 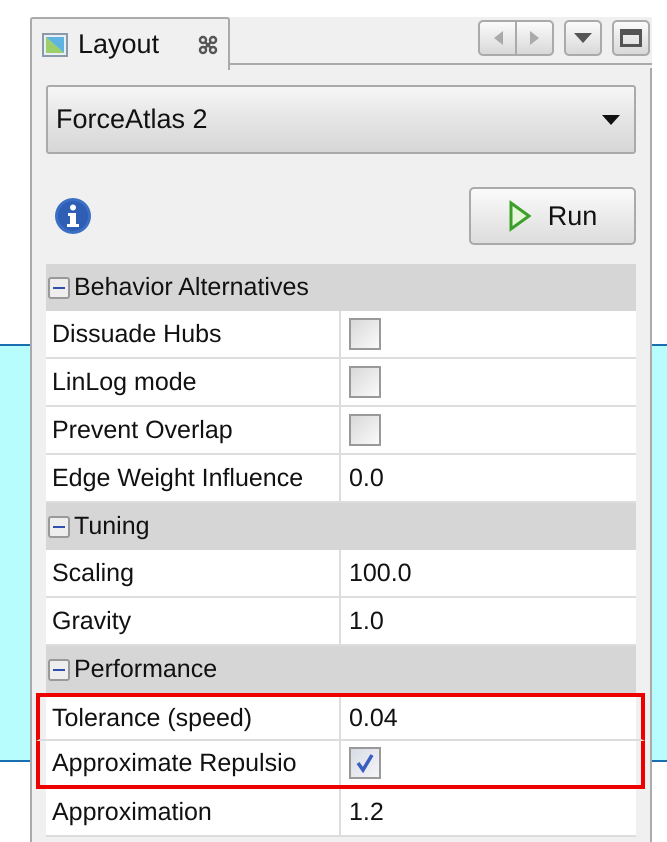 What do you see at coordinates (498, 38) in the screenshot?
I see `left-arrow-icon` at bounding box center [498, 38].